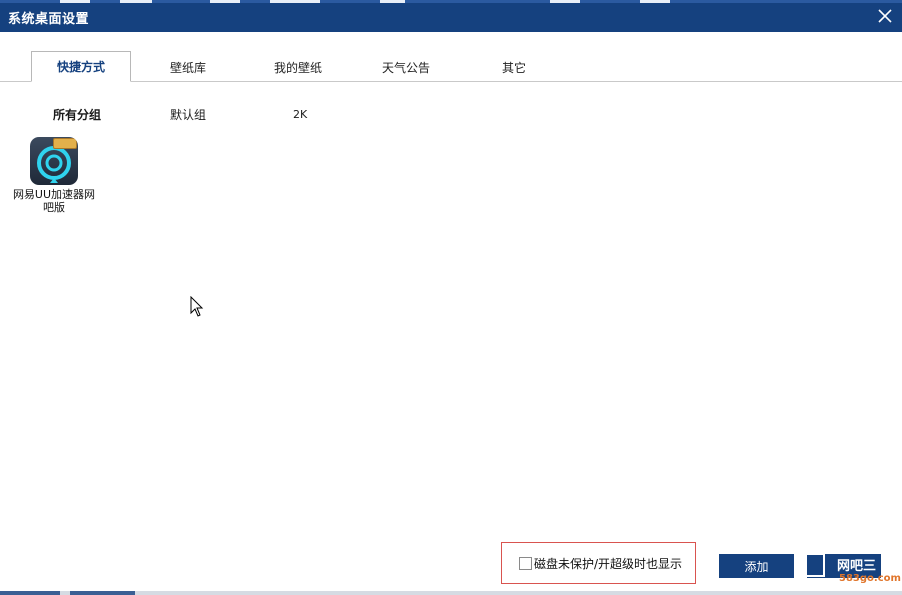  What do you see at coordinates (49, 19) in the screenshot?
I see `window-title: 系统桌面设置` at bounding box center [49, 19].